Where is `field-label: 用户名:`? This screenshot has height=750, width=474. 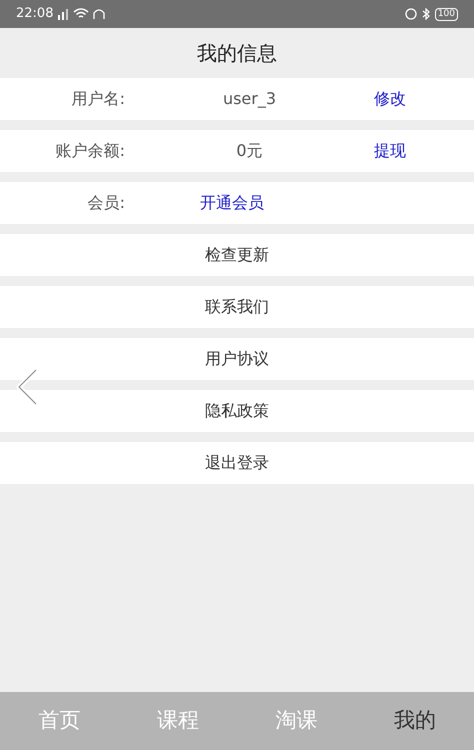 field-label: 用户名: is located at coordinates (98, 99).